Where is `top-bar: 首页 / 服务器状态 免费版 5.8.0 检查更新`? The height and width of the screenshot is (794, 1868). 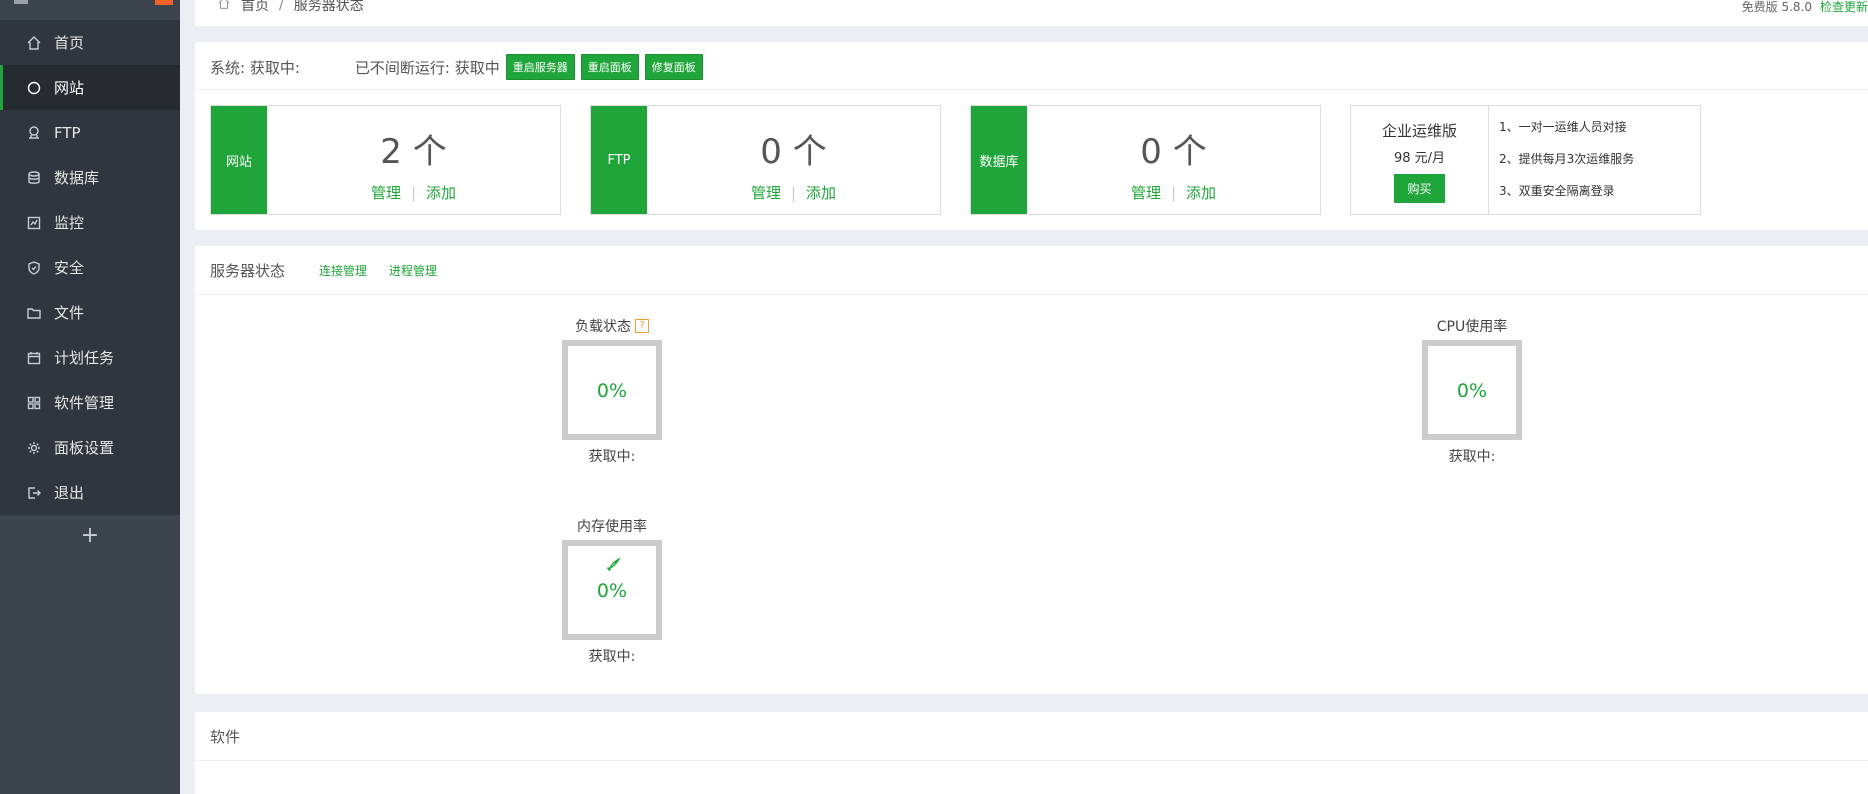 top-bar: 首页 / 服务器状态 免费版 5.8.0 检查更新 is located at coordinates (1031, 13).